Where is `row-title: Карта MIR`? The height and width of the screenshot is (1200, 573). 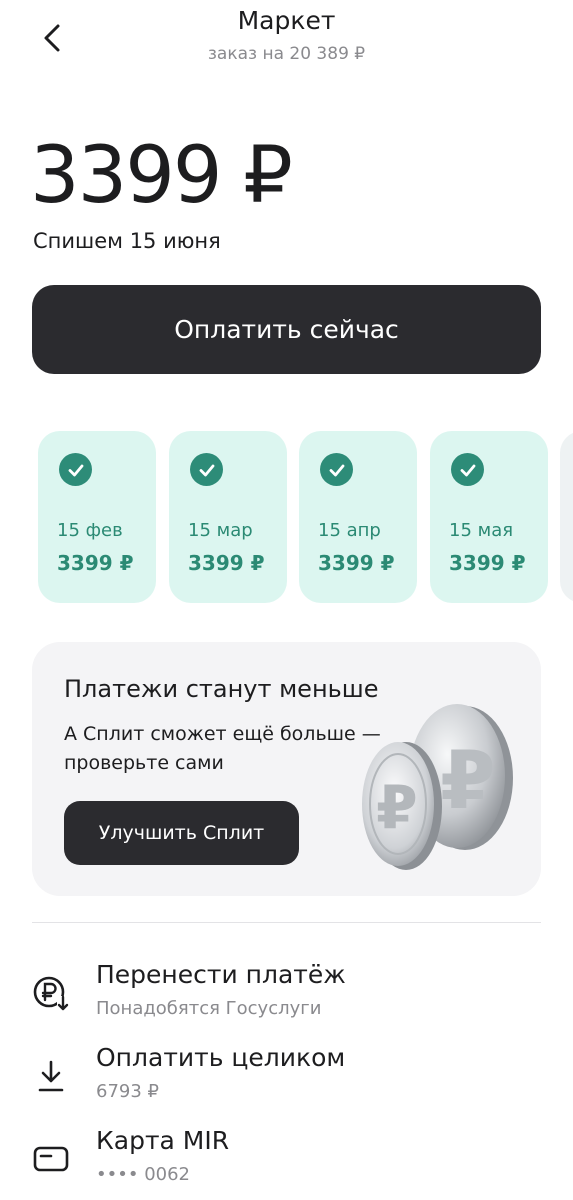
row-title: Карта MIR is located at coordinates (163, 1140).